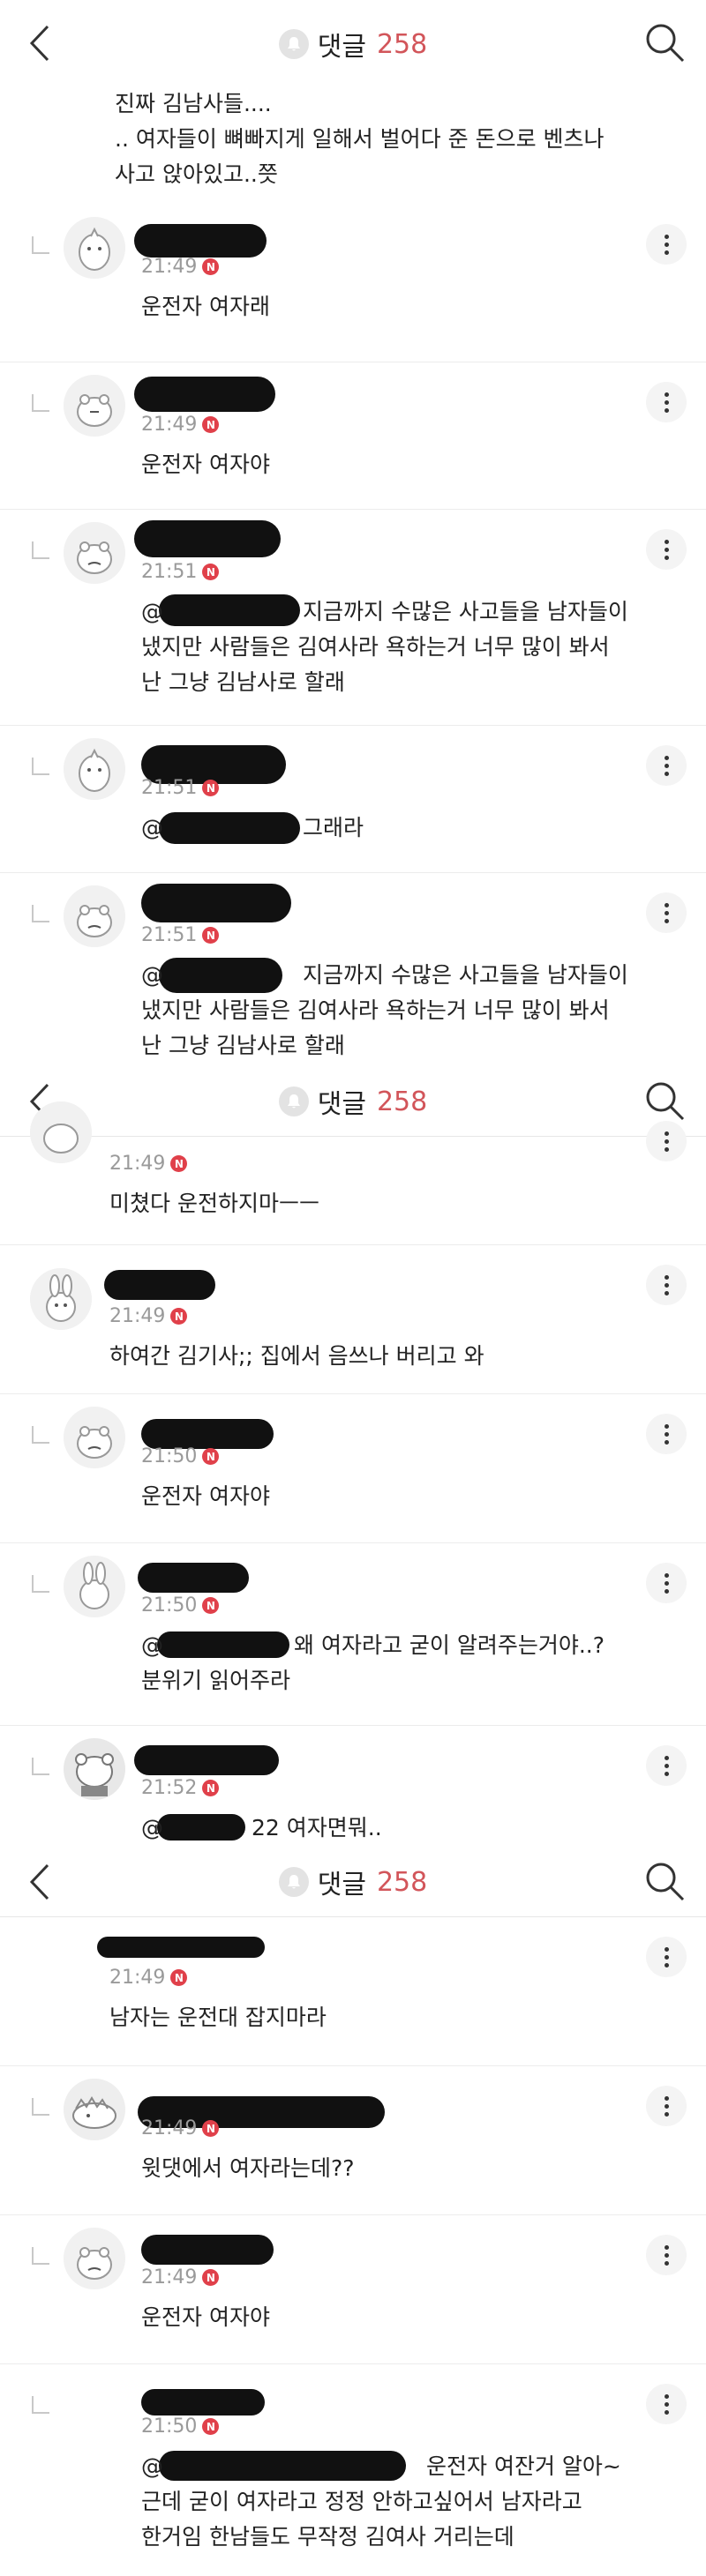 The height and width of the screenshot is (2576, 706). I want to click on reply-item: 21:50 N @ 왜 여자라고 굳이 알려주는거야..? 분위기 읽어주라, so click(353, 1634).